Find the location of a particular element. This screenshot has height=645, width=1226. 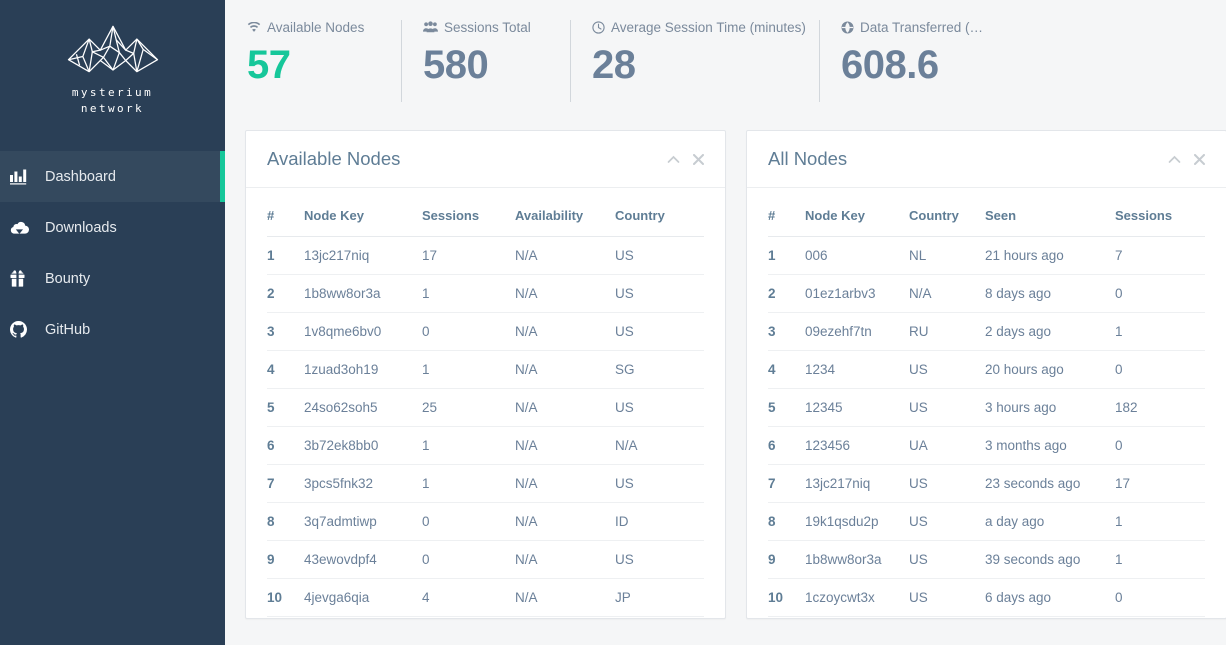

table-header-row: # Node Key Country Seen Sessions is located at coordinates (986, 212).